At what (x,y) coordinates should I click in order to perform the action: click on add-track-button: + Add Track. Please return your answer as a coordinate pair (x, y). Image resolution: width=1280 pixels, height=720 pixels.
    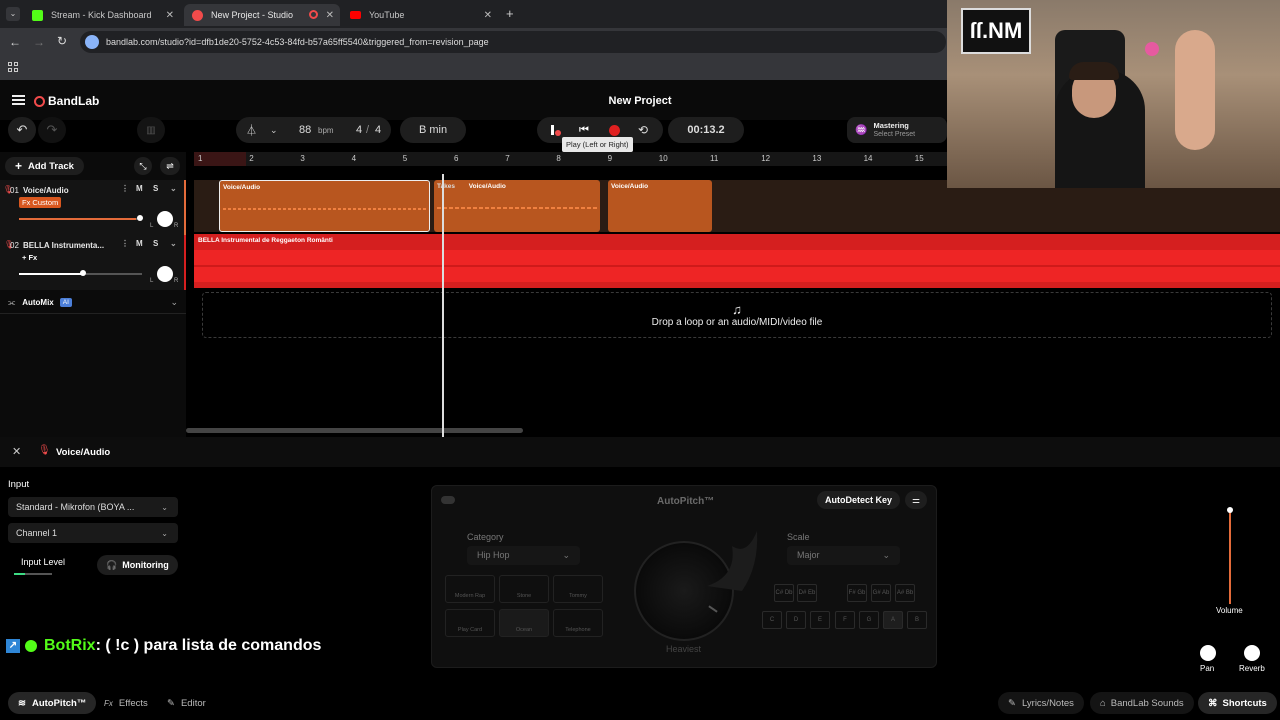
    Looking at the image, I should click on (44, 166).